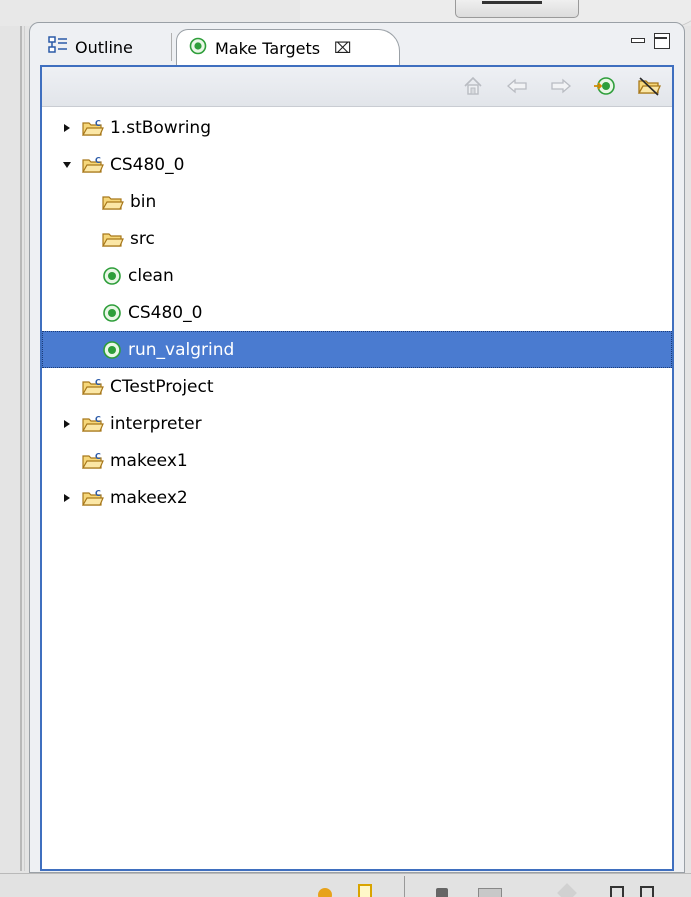 The image size is (691, 897). Describe the element at coordinates (58, 47) in the screenshot. I see `outline-icon` at that location.